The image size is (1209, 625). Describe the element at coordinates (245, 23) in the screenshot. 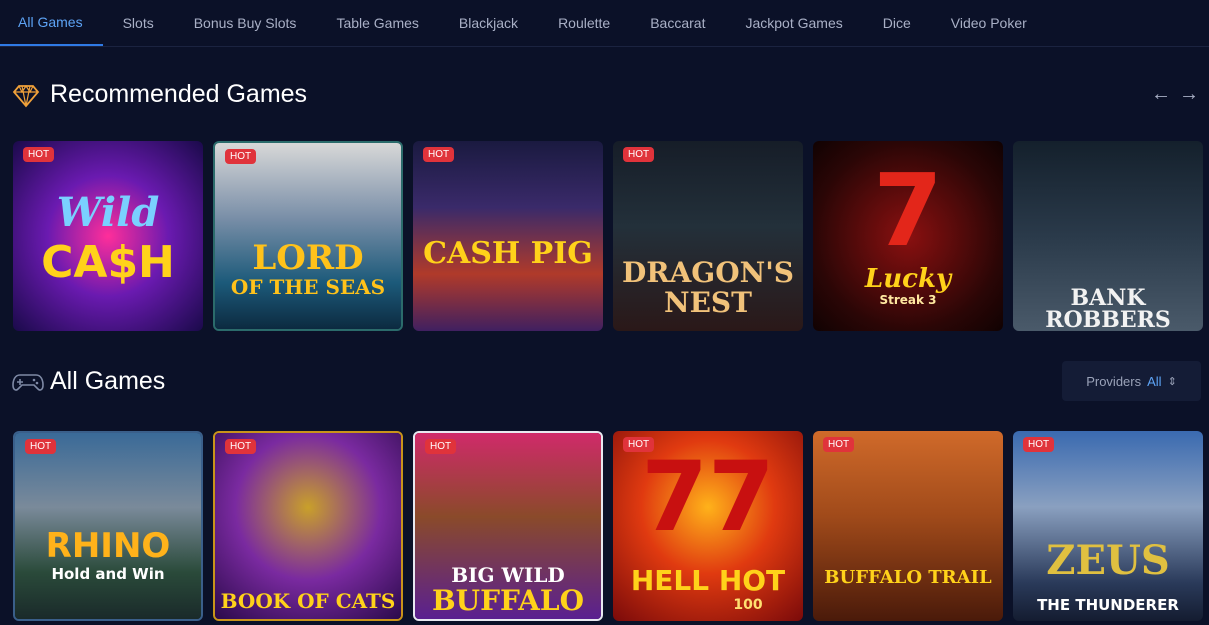

I see `tab-bonus-buy-slots: Bonus Buy Slots` at that location.